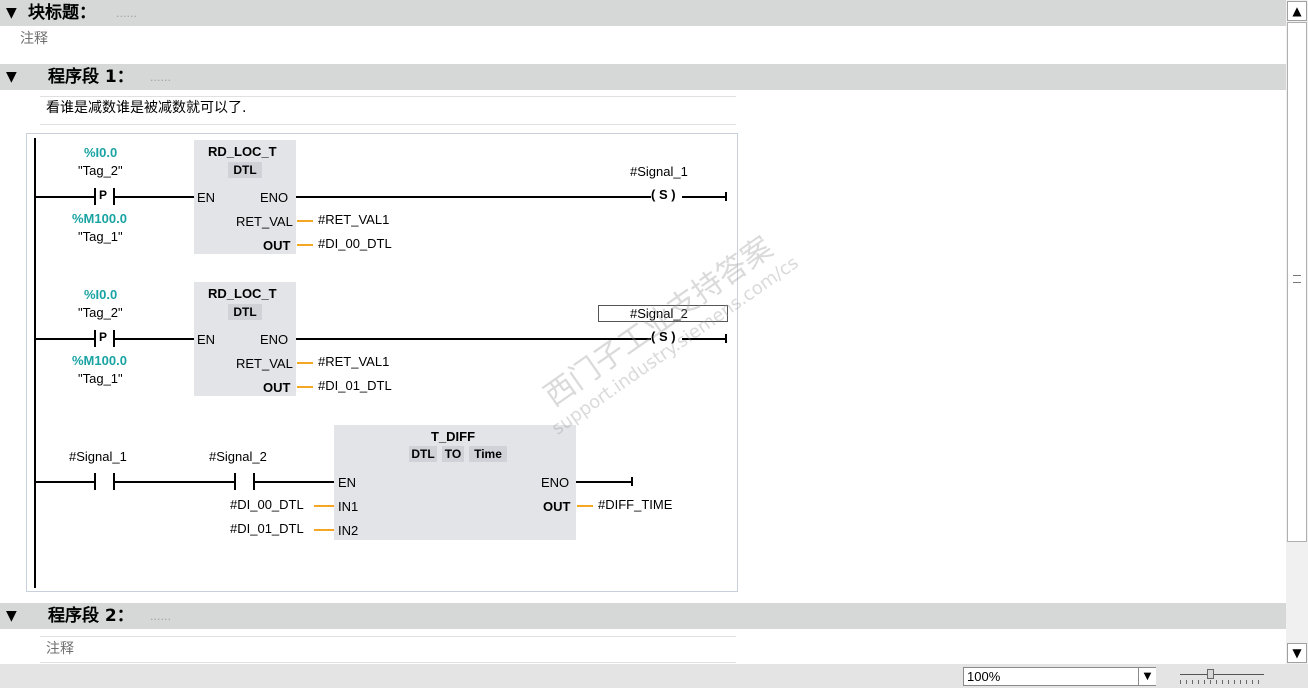  What do you see at coordinates (1147, 676) in the screenshot?
I see `chevron-down-icon: ▼` at bounding box center [1147, 676].